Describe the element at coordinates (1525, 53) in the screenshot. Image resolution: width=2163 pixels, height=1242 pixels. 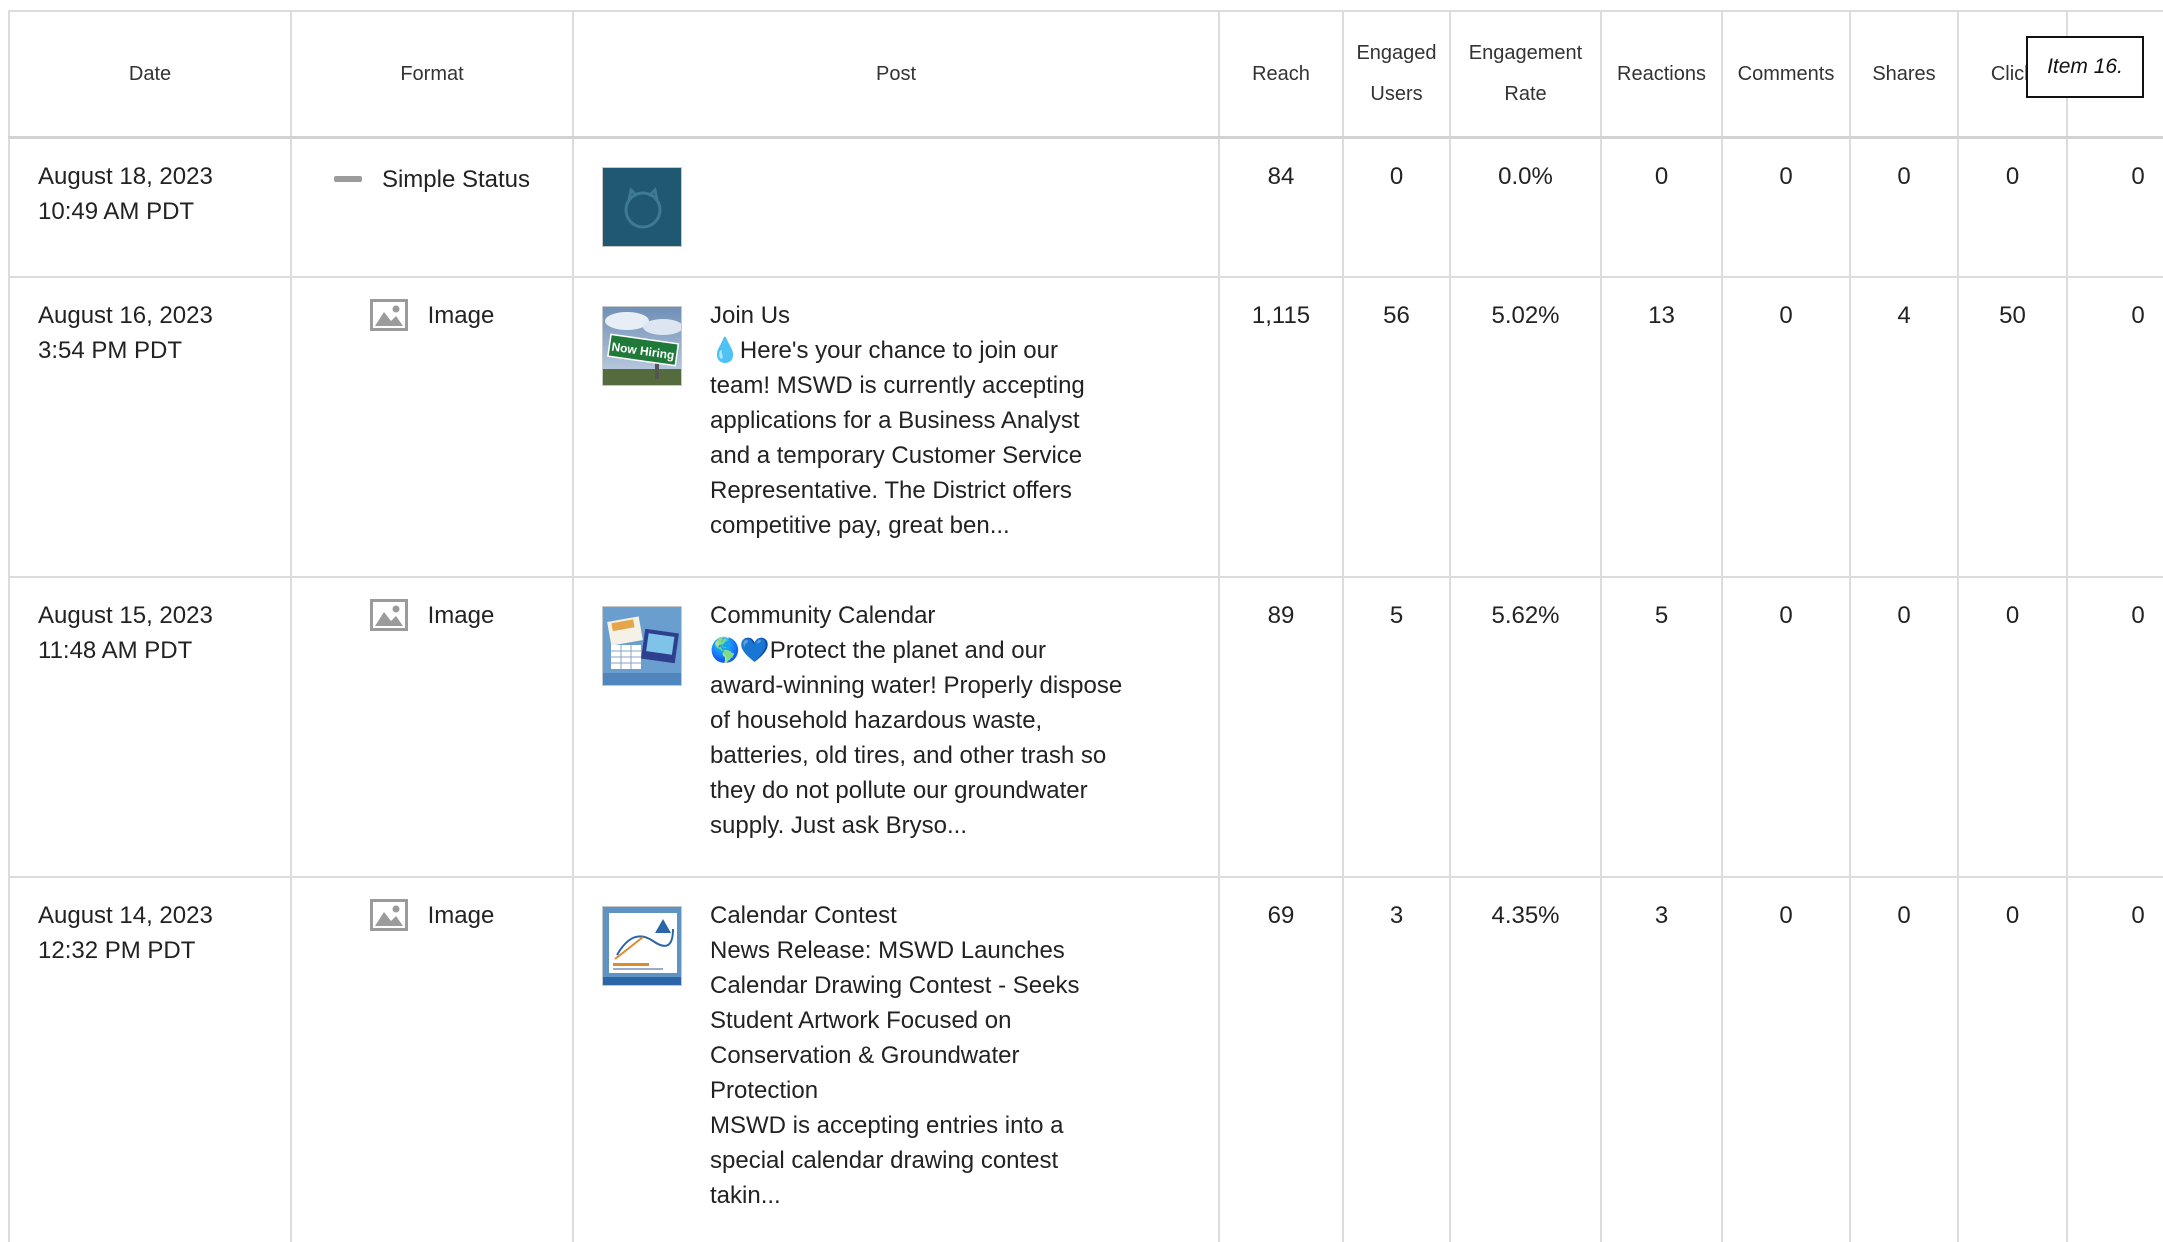
I see `engagement-rate-line1: Engagement` at that location.